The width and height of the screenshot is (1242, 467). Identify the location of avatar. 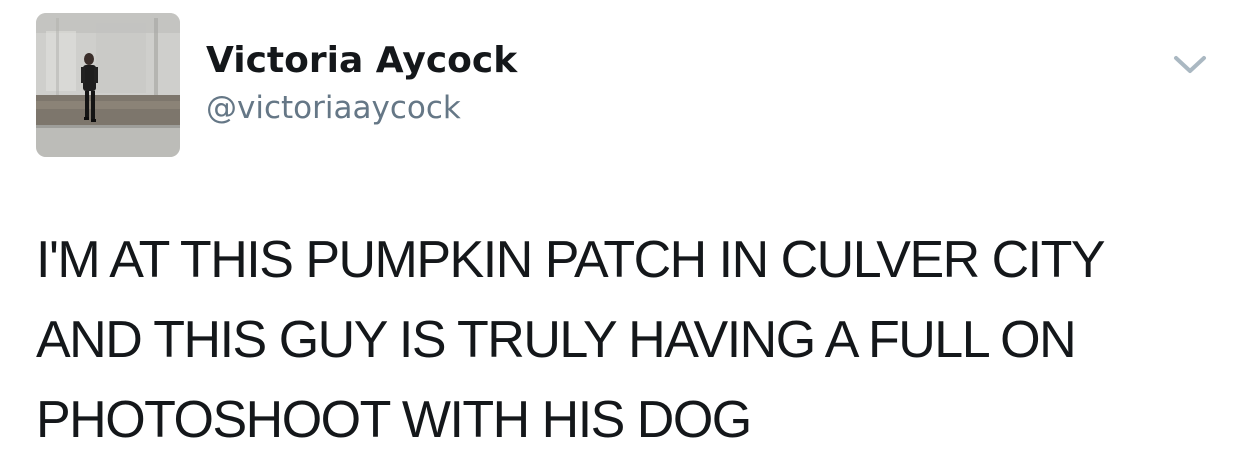
(108, 85).